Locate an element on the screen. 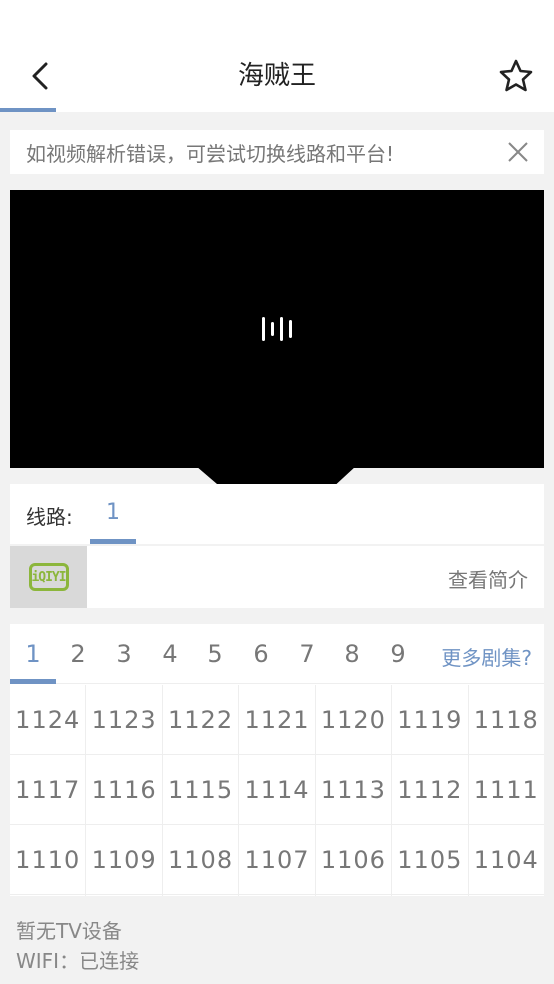 This screenshot has height=984, width=554. episode-row is located at coordinates (277, 895).